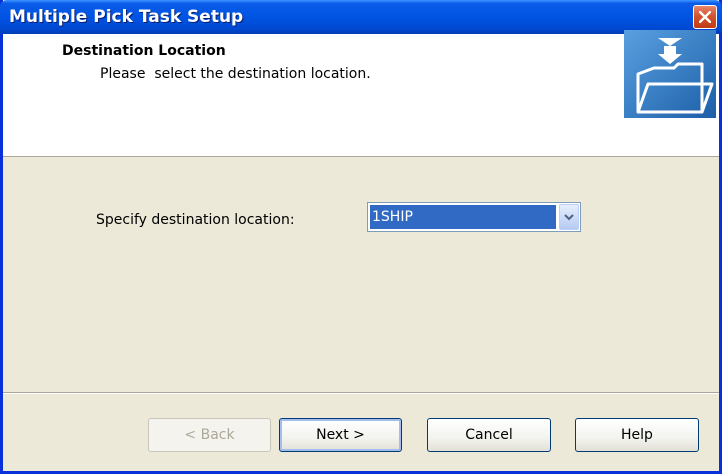 This screenshot has width=722, height=474. Describe the element at coordinates (489, 435) in the screenshot. I see `cancel-button: Cancel` at that location.